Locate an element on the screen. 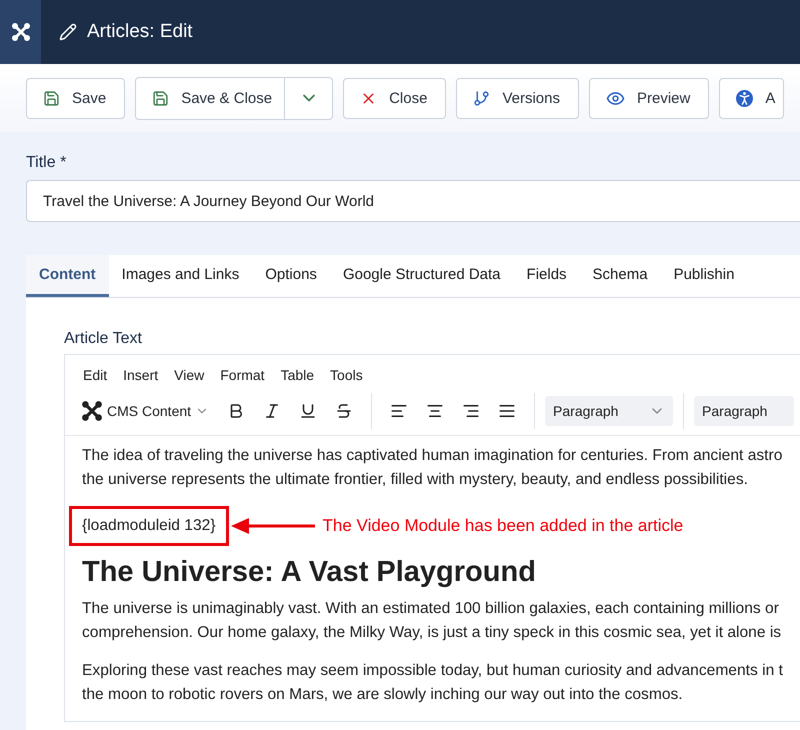 The height and width of the screenshot is (730, 800). save-button: Save is located at coordinates (76, 98).